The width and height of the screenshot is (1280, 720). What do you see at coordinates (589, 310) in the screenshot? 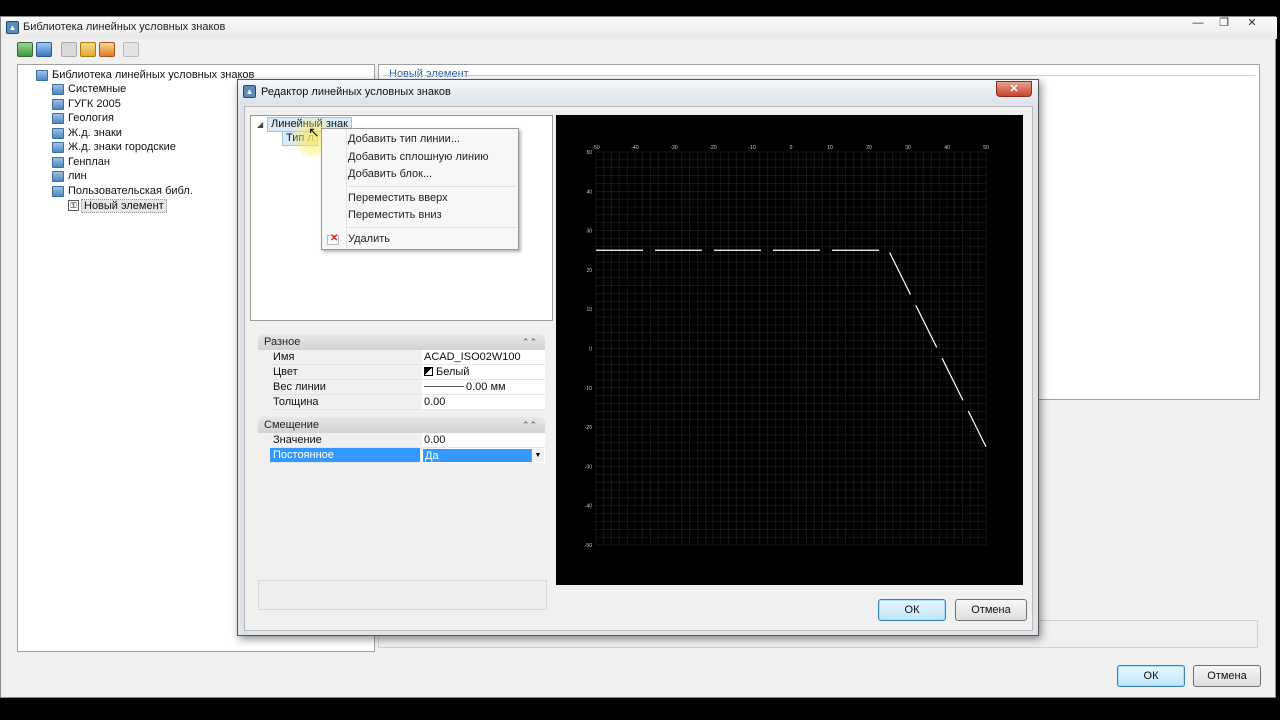
I see `y-tick-label: 10` at bounding box center [589, 310].